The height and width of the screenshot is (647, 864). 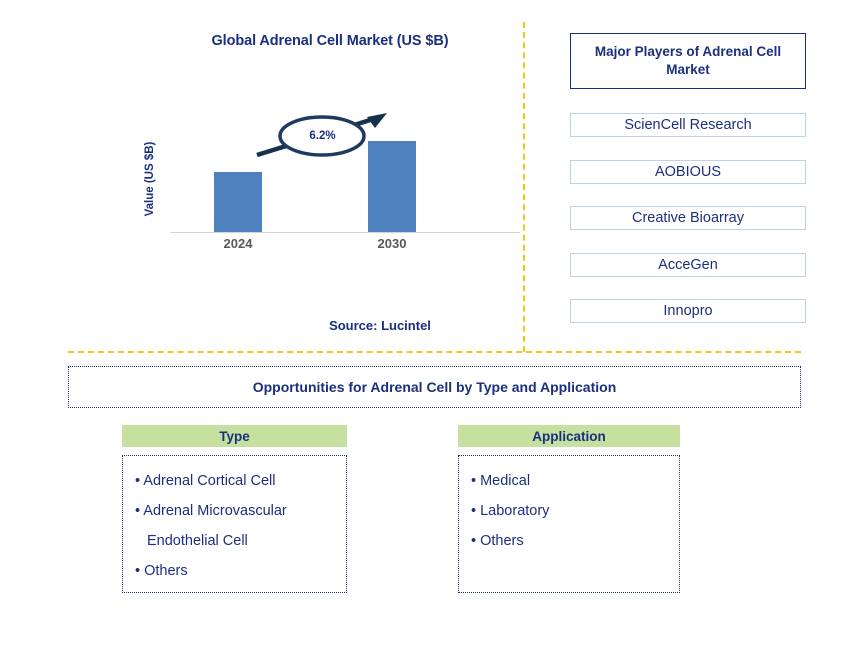 I want to click on bar-2024, so click(x=238, y=202).